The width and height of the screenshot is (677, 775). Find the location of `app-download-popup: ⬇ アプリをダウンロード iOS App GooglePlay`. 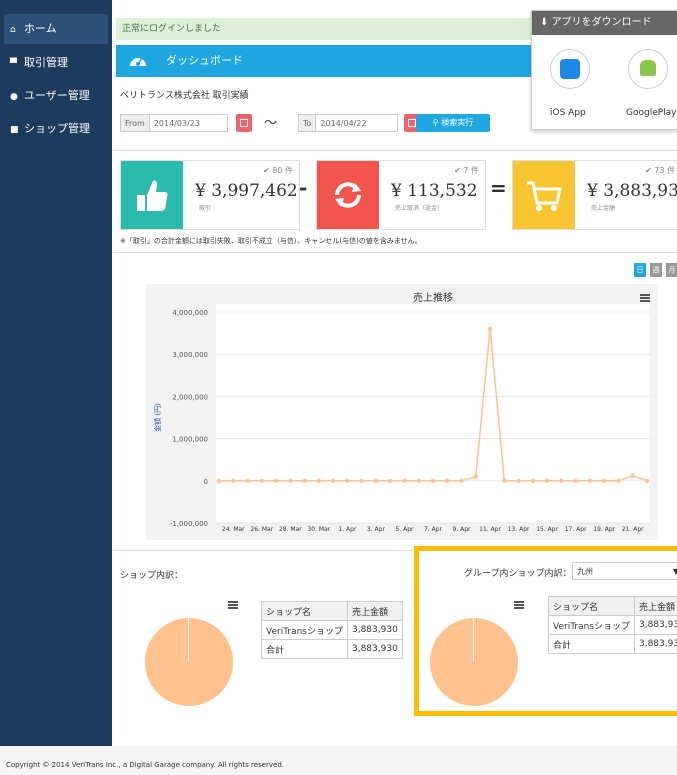

app-download-popup: ⬇ アプリをダウンロード iOS App GooglePlay is located at coordinates (604, 70).